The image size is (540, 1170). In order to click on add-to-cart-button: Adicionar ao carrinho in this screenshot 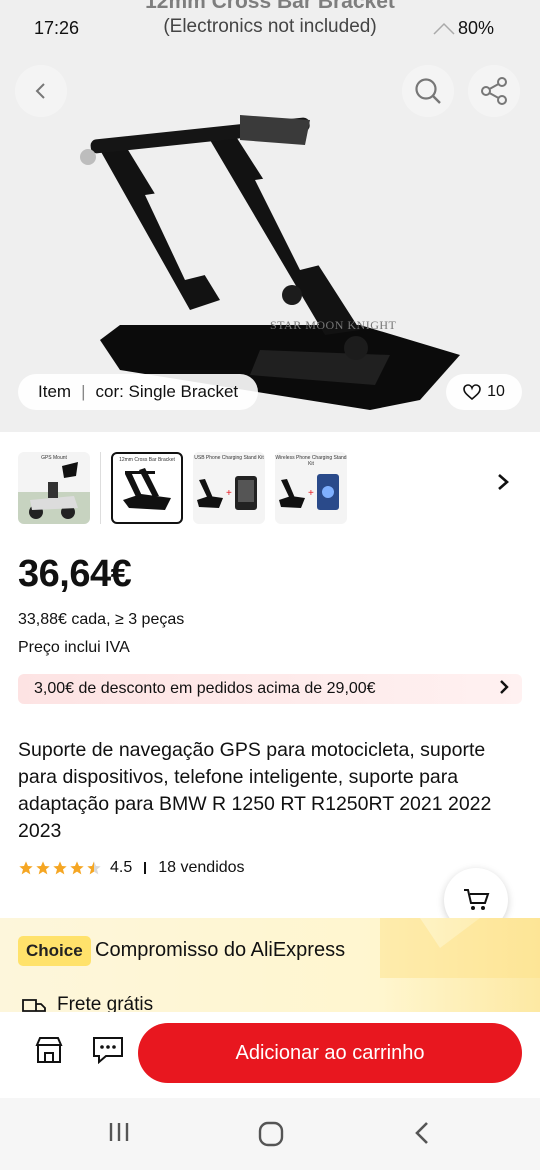, I will do `click(330, 1053)`.